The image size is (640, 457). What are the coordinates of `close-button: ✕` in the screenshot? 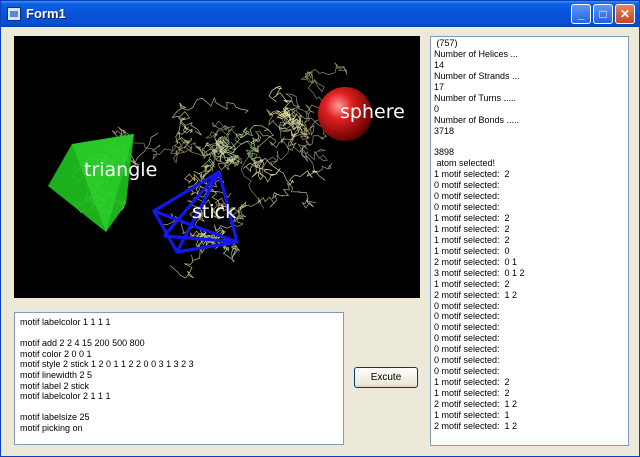 It's located at (625, 14).